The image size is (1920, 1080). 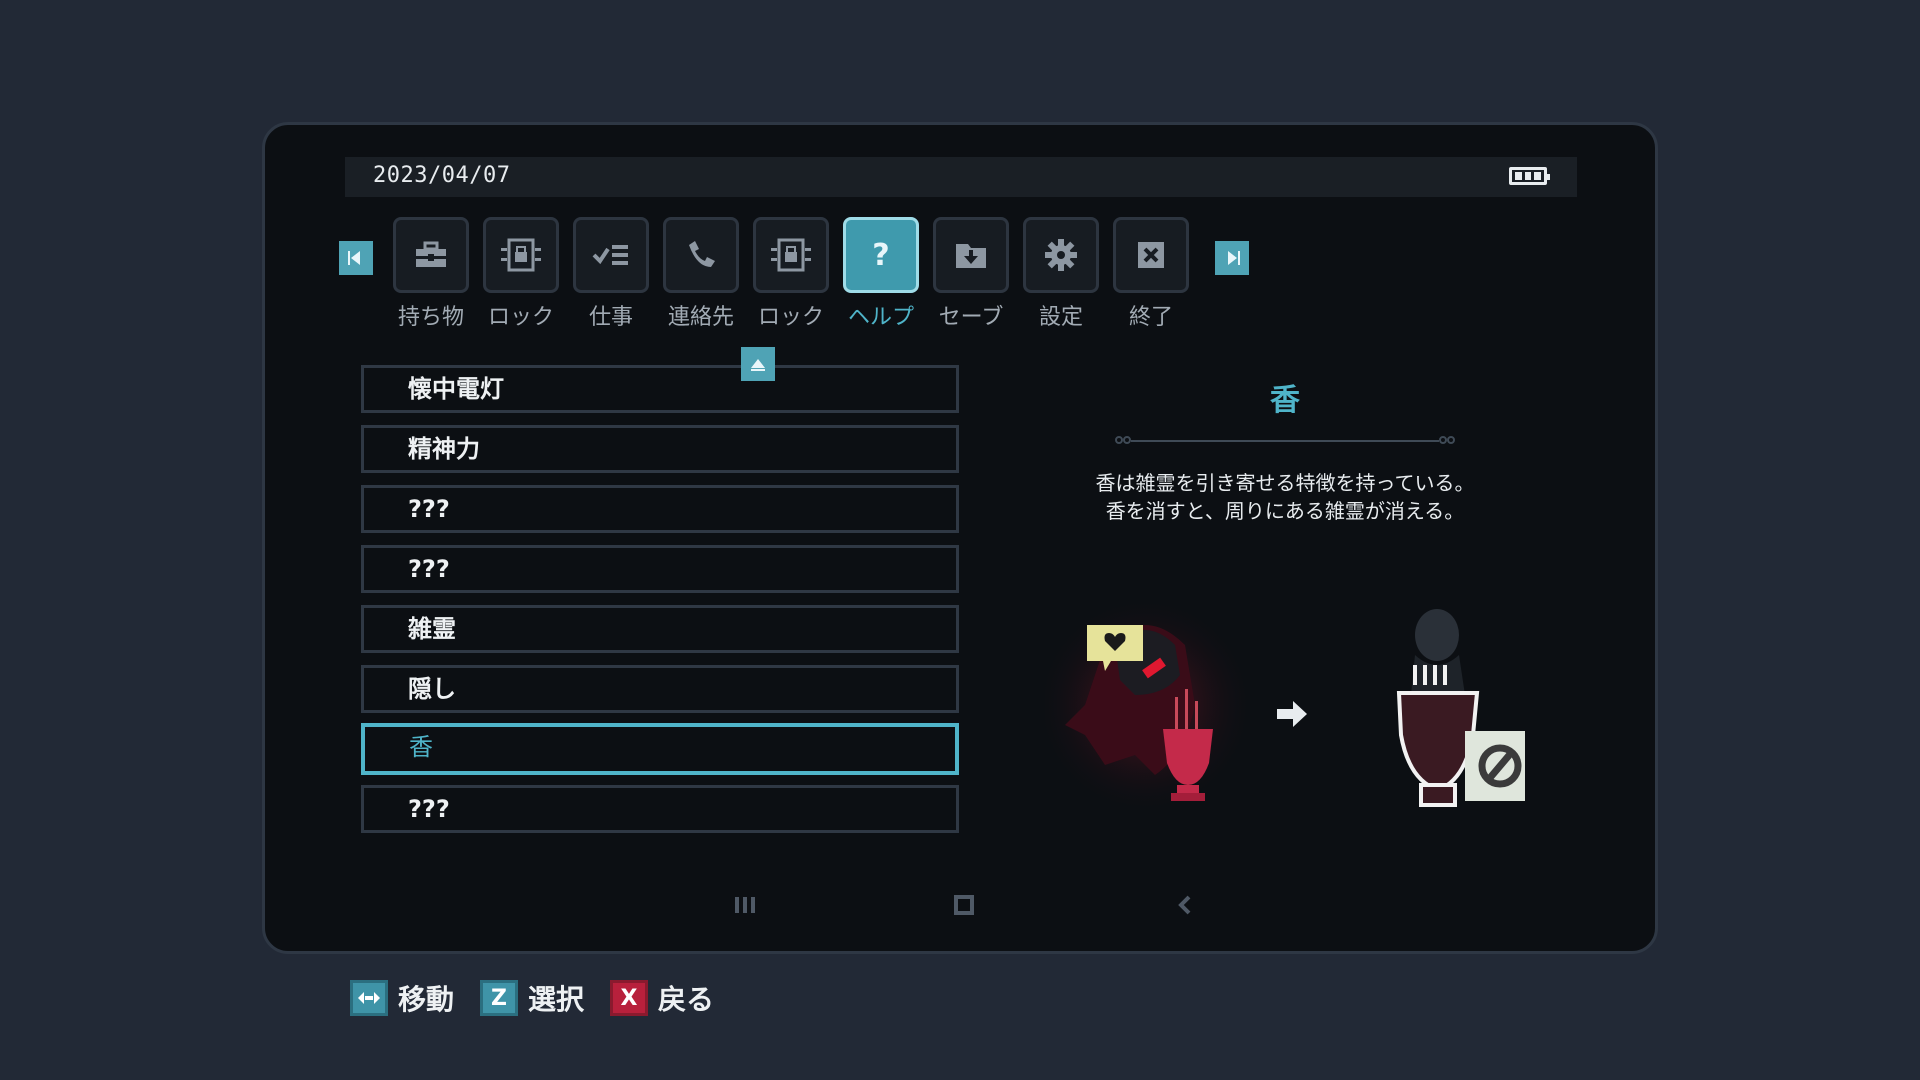 What do you see at coordinates (700, 317) in the screenshot?
I see `tab-label: 連絡先` at bounding box center [700, 317].